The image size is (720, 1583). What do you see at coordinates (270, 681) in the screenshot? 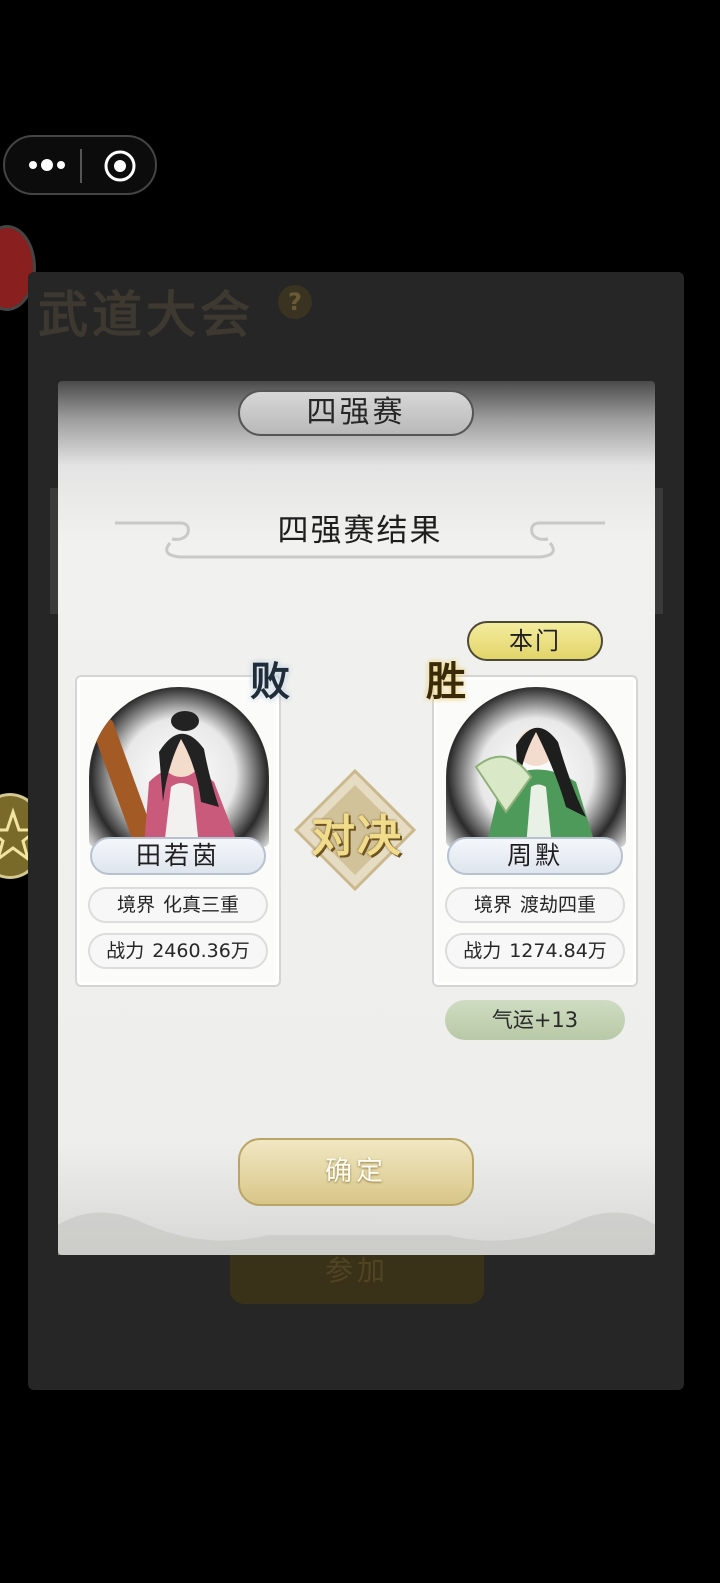
I see `lose-badge: 败` at bounding box center [270, 681].